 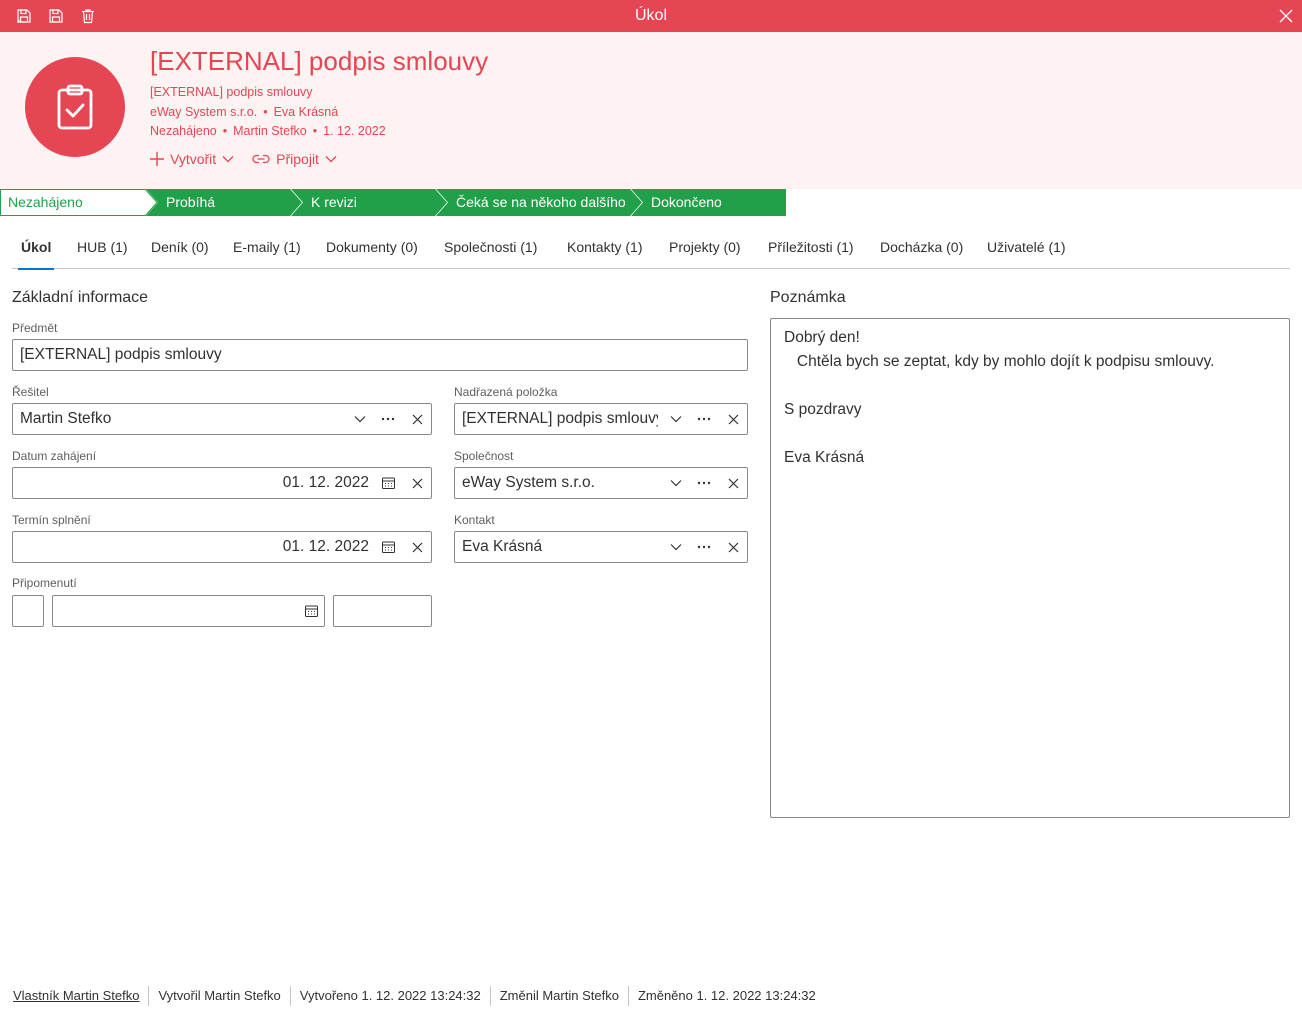 What do you see at coordinates (380, 355) in the screenshot?
I see `subject-input: [EXTERNAL] podpis smlouvy` at bounding box center [380, 355].